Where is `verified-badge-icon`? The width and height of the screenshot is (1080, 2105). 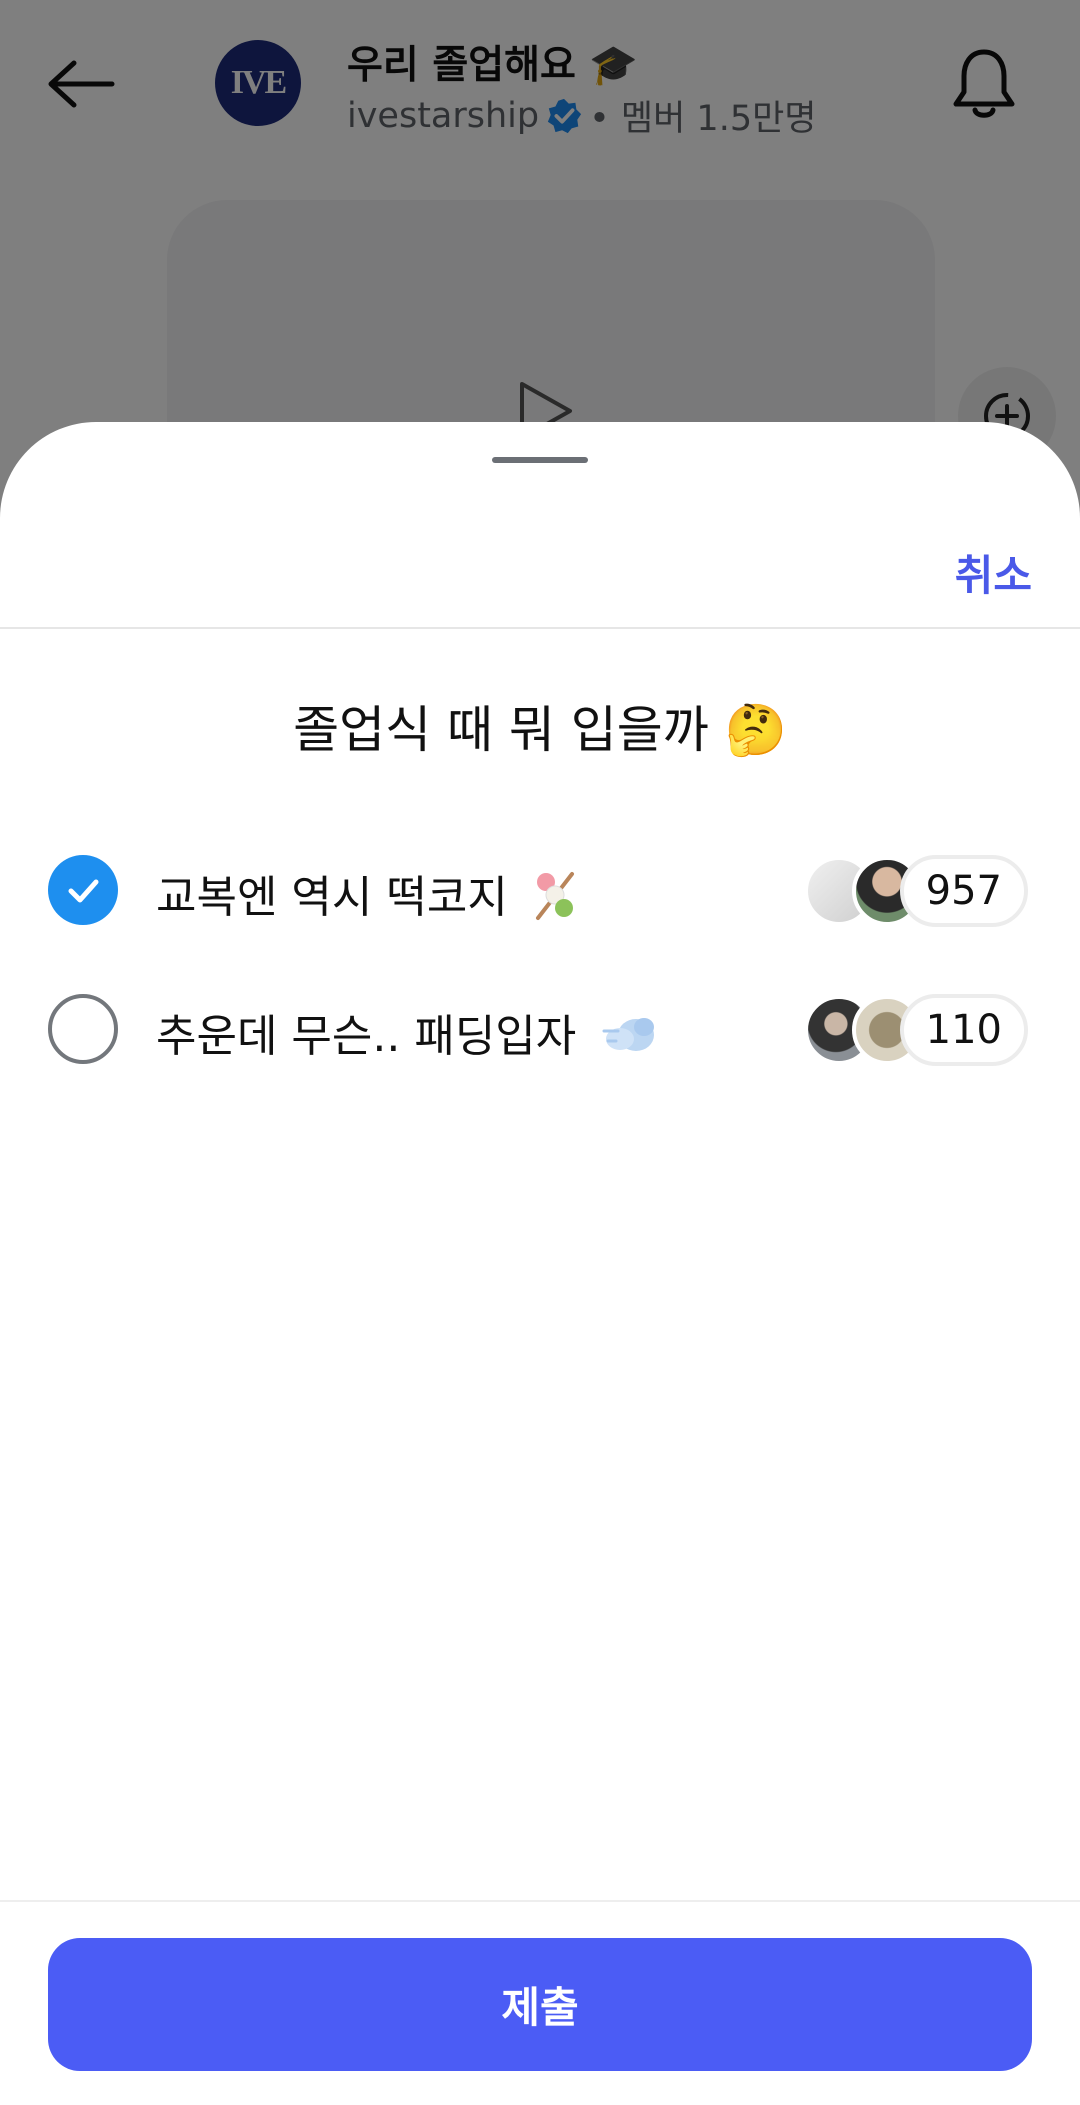 verified-badge-icon is located at coordinates (564, 115).